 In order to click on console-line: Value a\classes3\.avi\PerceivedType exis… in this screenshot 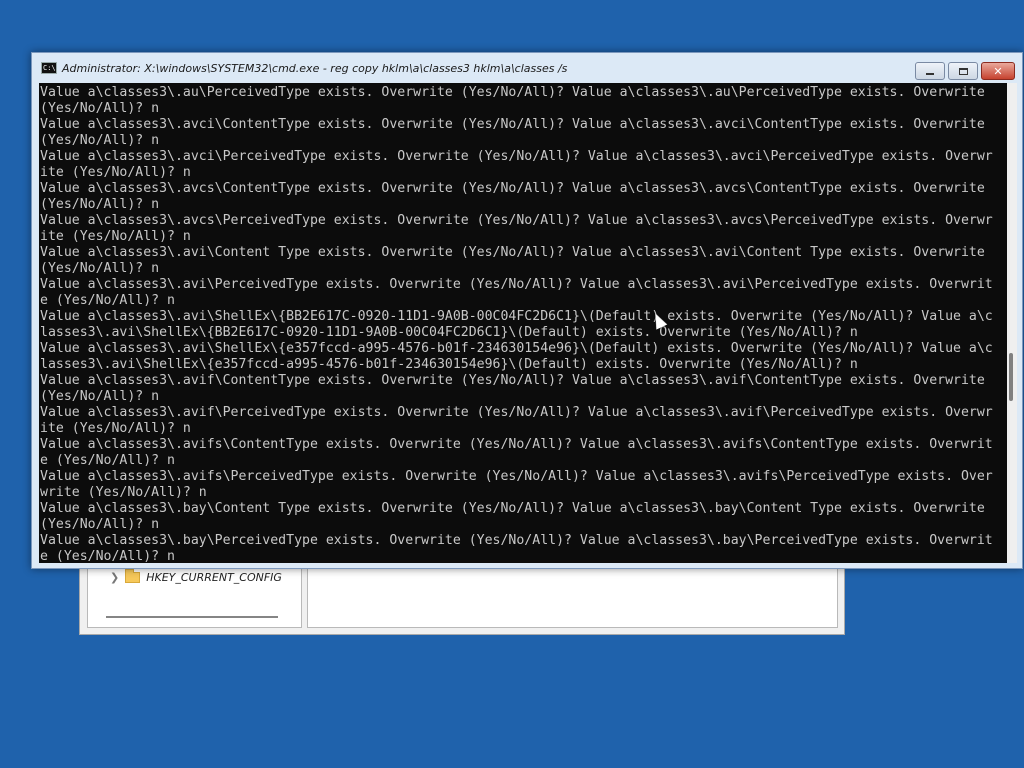, I will do `click(516, 284)`.